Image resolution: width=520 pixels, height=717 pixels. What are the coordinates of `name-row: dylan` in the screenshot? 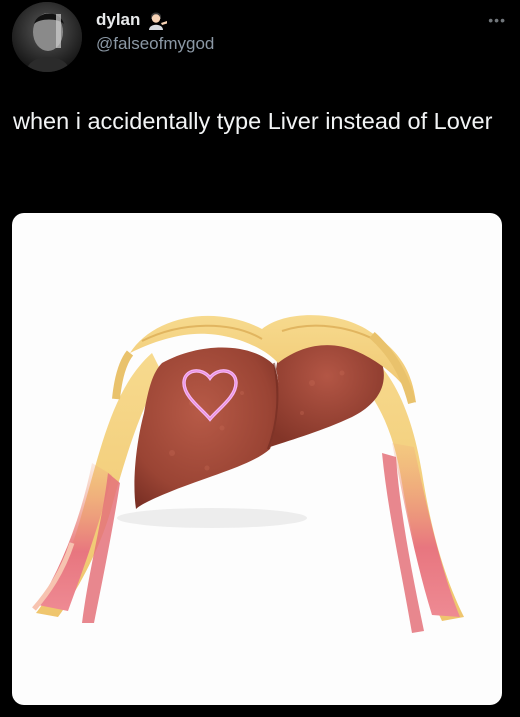 It's located at (155, 20).